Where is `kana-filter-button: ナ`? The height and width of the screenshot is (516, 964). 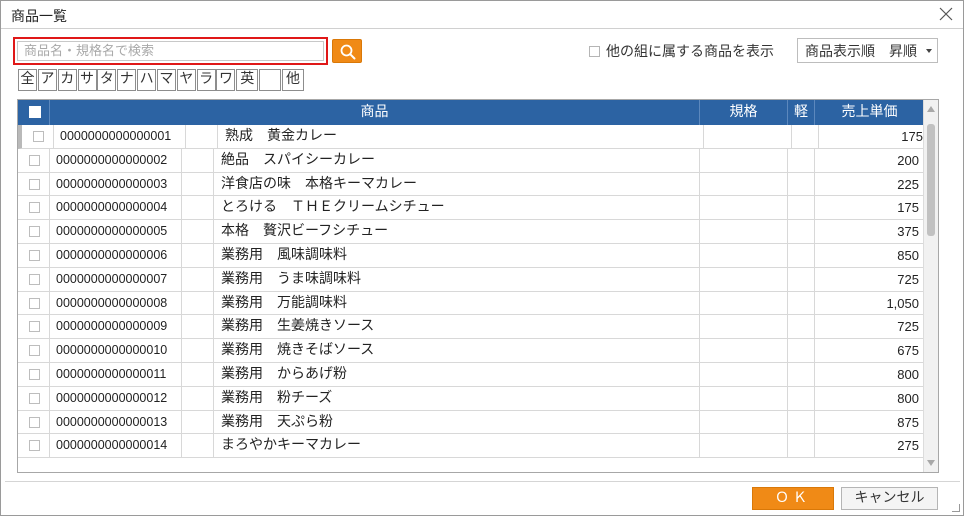 kana-filter-button: ナ is located at coordinates (127, 80).